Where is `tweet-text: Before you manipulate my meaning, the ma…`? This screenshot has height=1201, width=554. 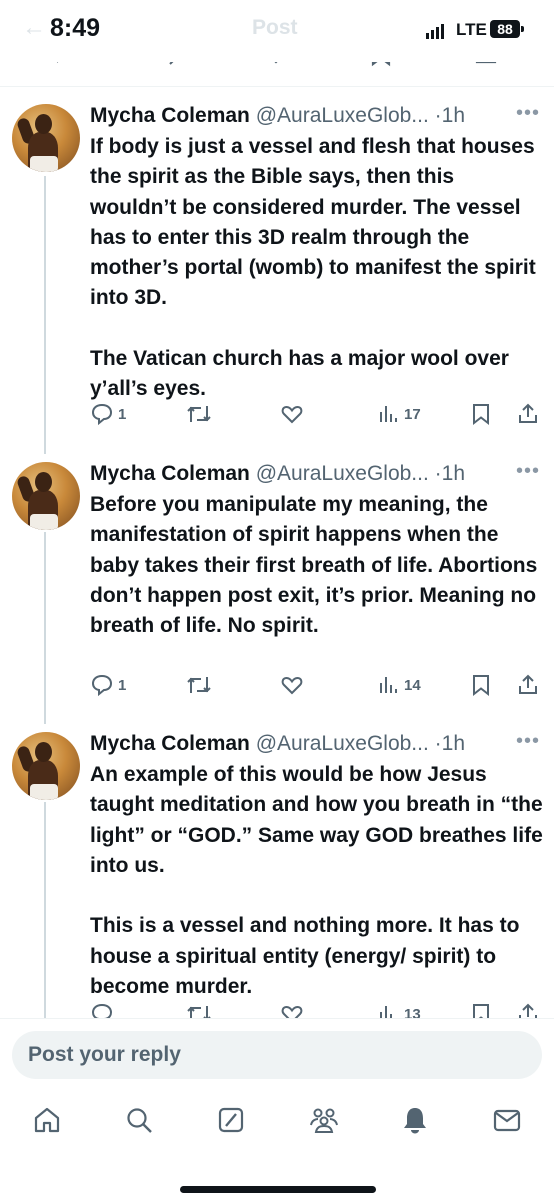
tweet-text: Before you manipulate my meaning, the ma… is located at coordinates (317, 565).